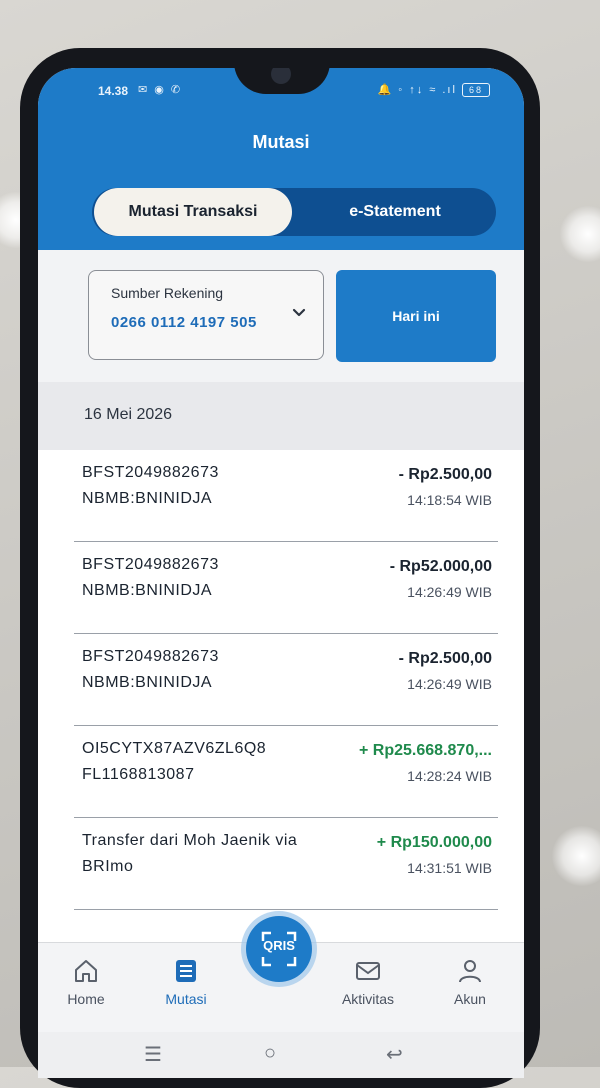 This screenshot has width=600, height=1088. I want to click on battery-icon: 68, so click(476, 90).